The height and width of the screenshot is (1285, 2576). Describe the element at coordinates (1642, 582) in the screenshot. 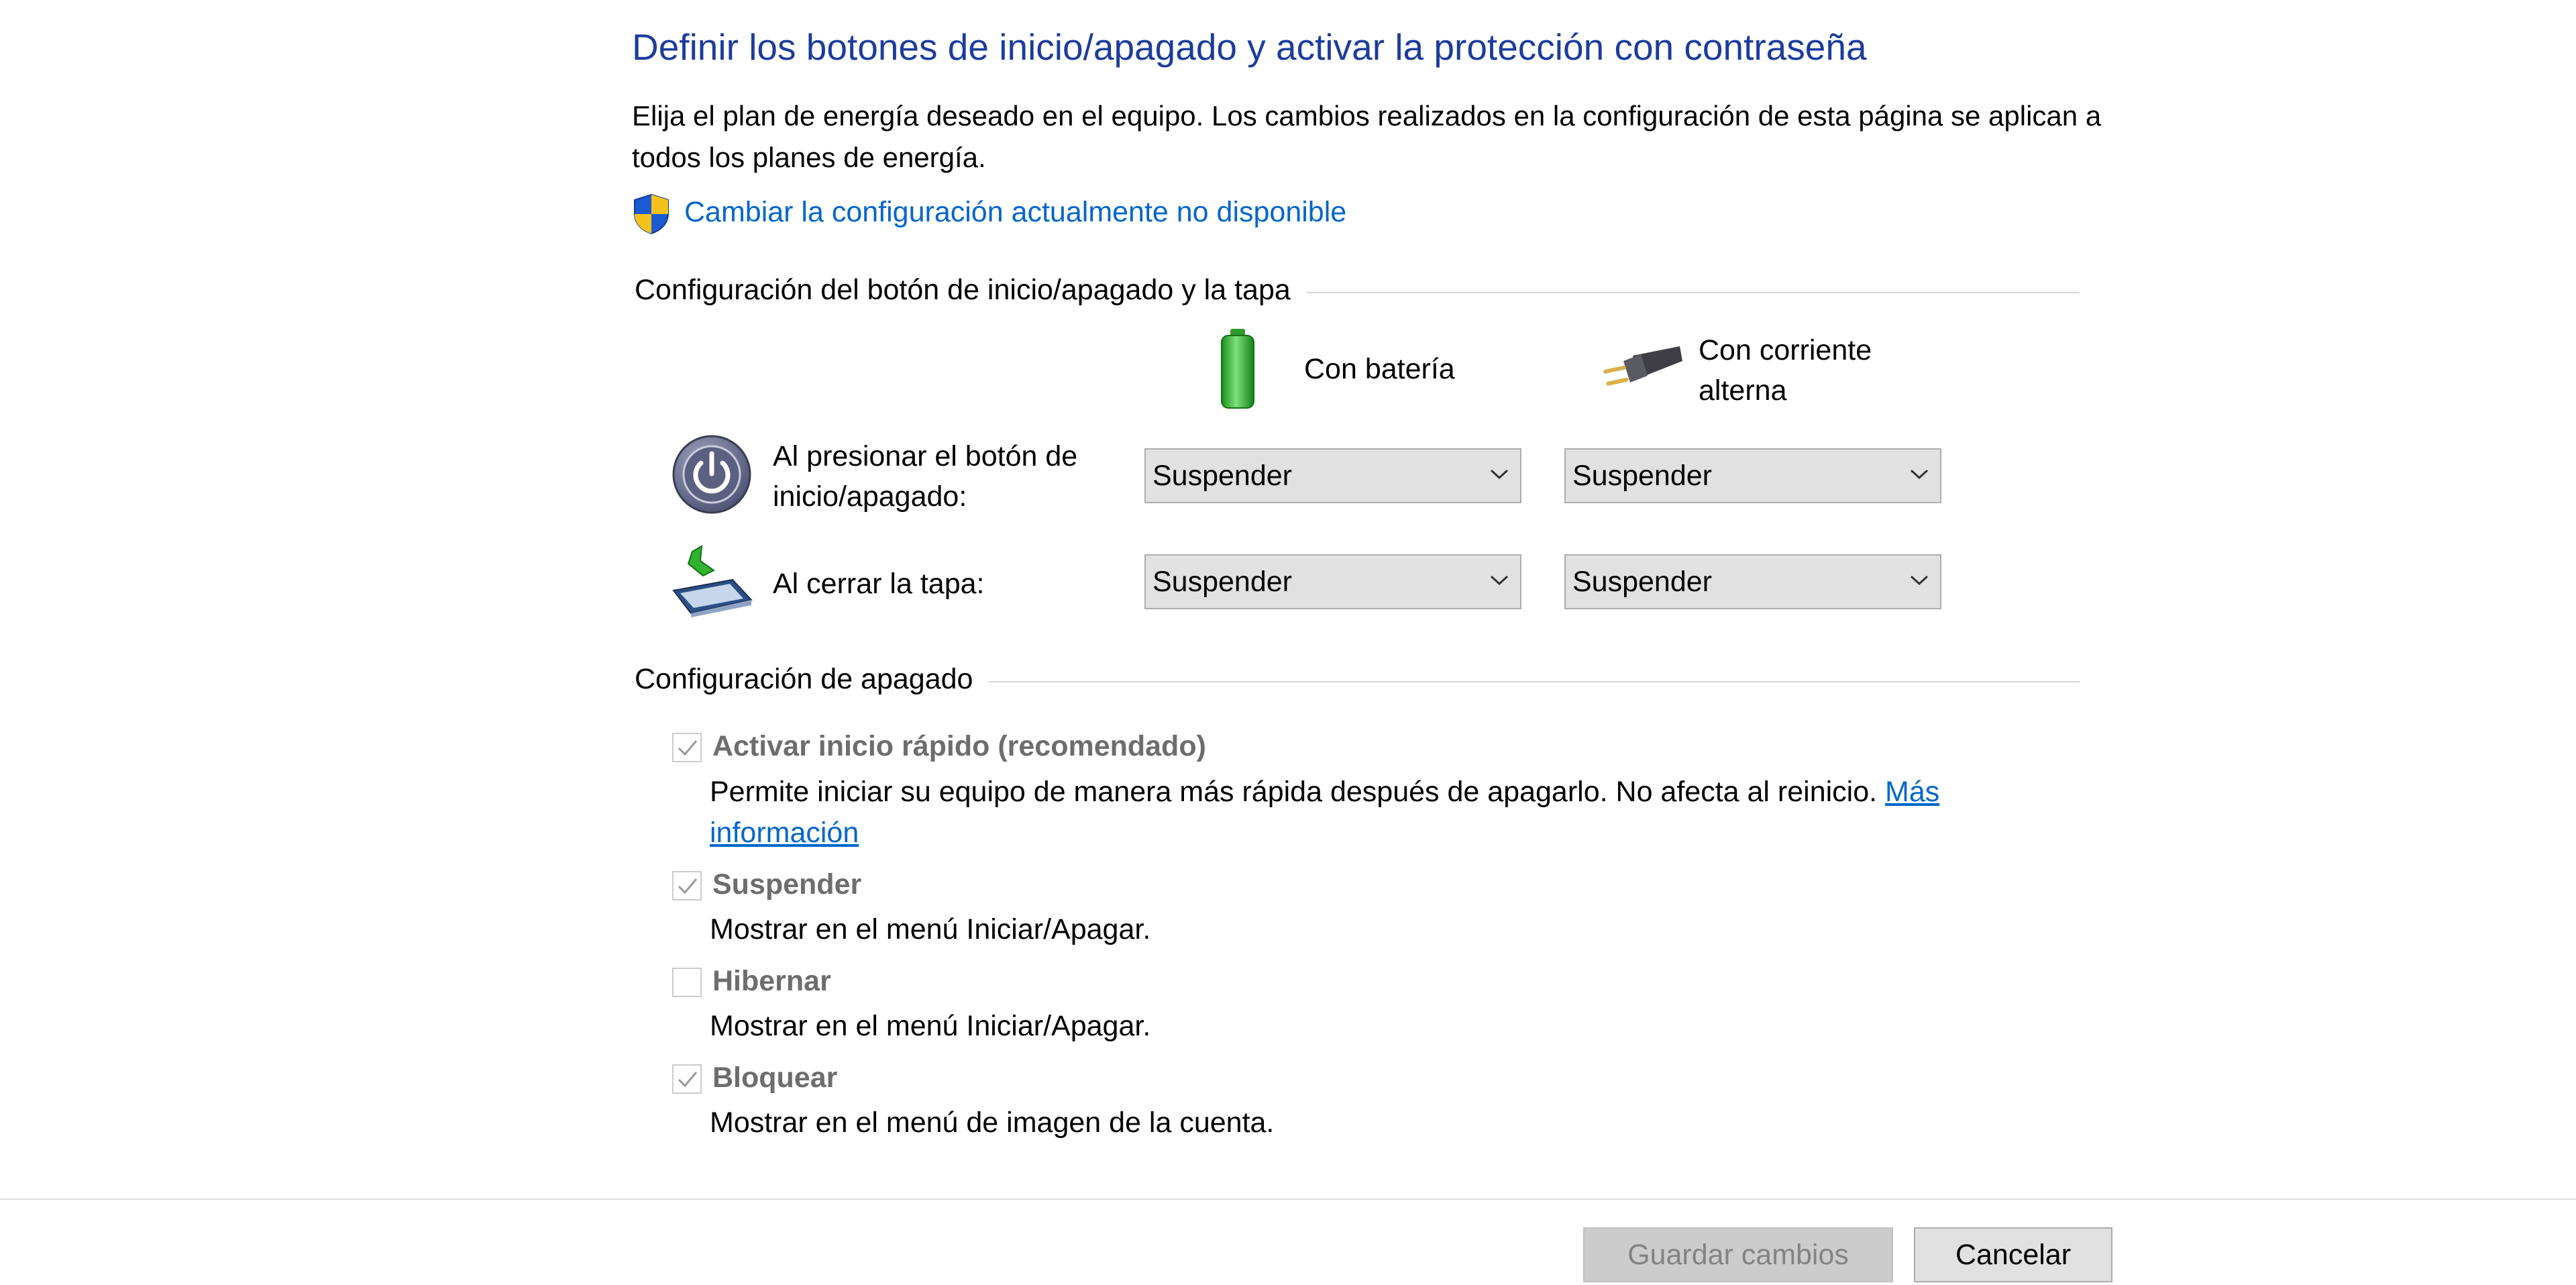

I see `lid-close-ac-value: Suspender` at that location.